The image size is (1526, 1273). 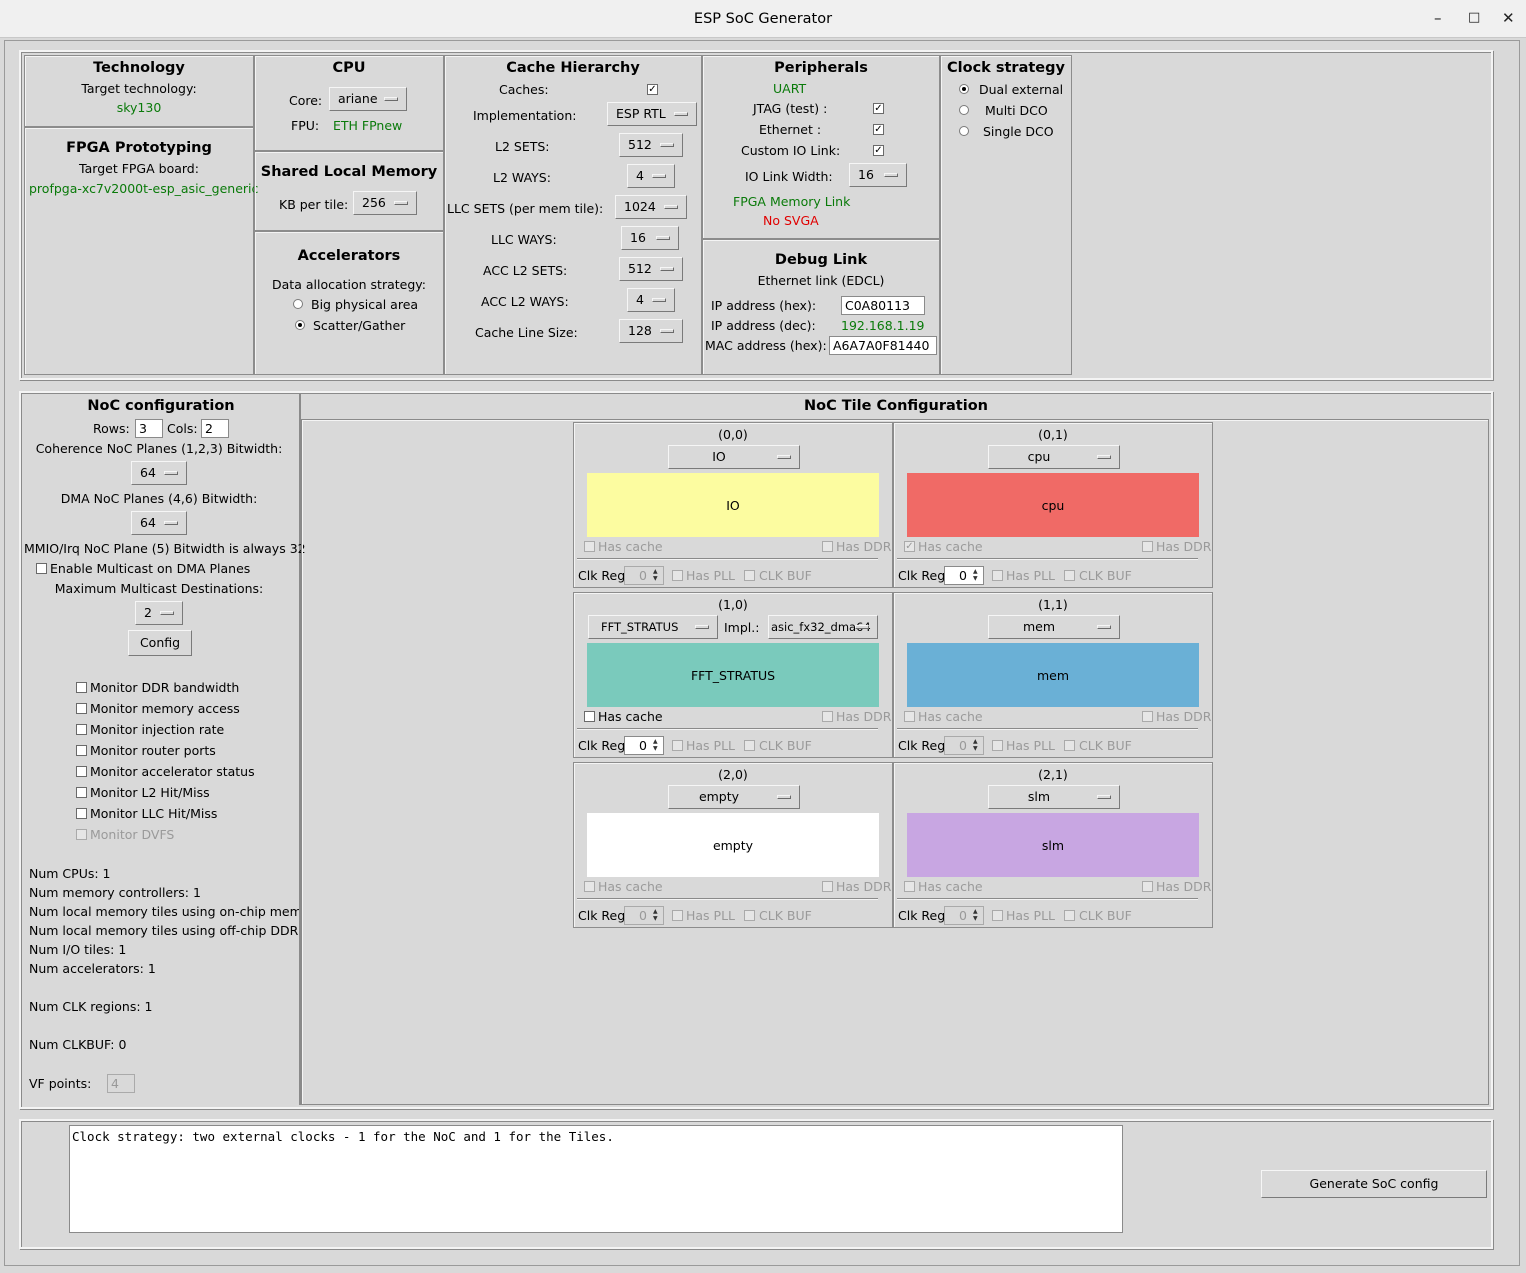 What do you see at coordinates (385, 203) in the screenshot?
I see `kb-per-tile-dropdown: 256` at bounding box center [385, 203].